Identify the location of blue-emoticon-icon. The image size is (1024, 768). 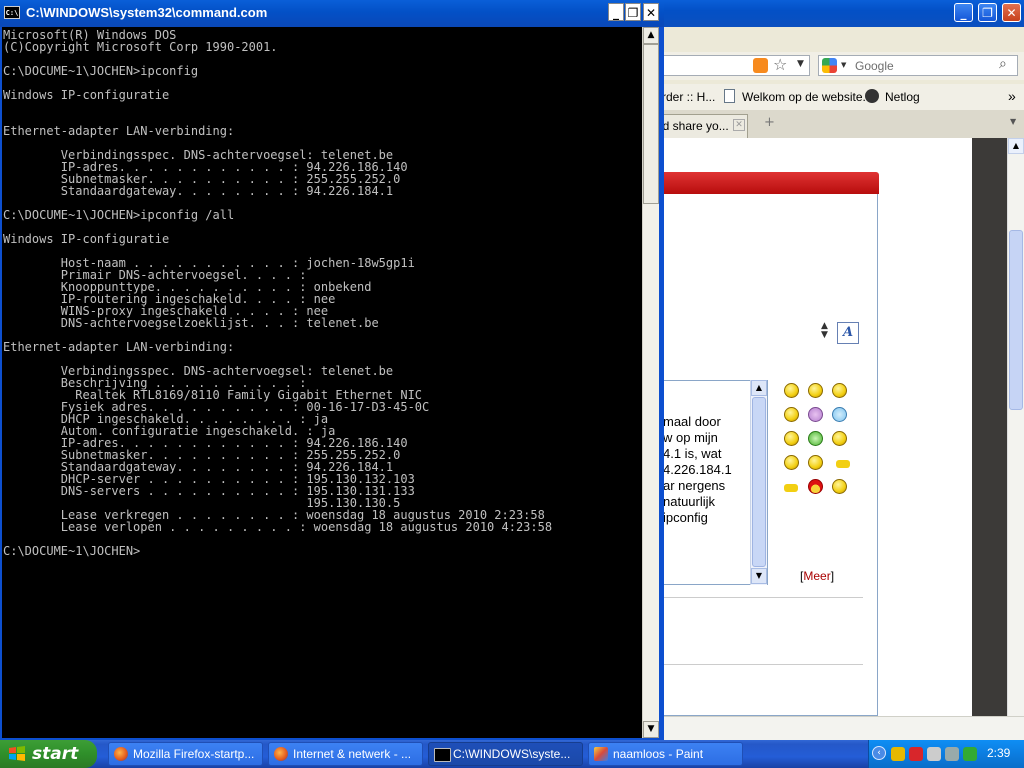
(839, 414).